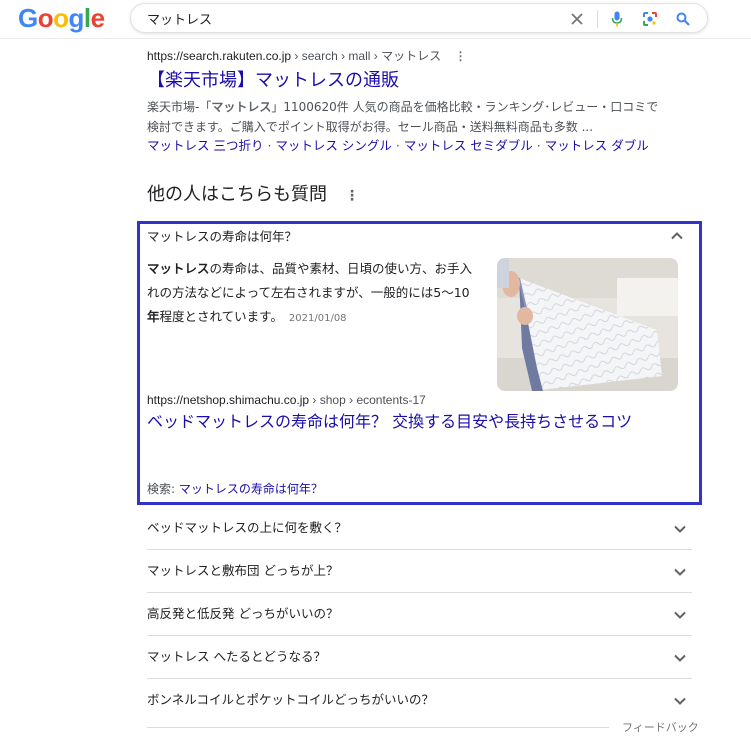 The width and height of the screenshot is (751, 744). Describe the element at coordinates (163, 489) in the screenshot. I see `search-label: 検索:` at that location.